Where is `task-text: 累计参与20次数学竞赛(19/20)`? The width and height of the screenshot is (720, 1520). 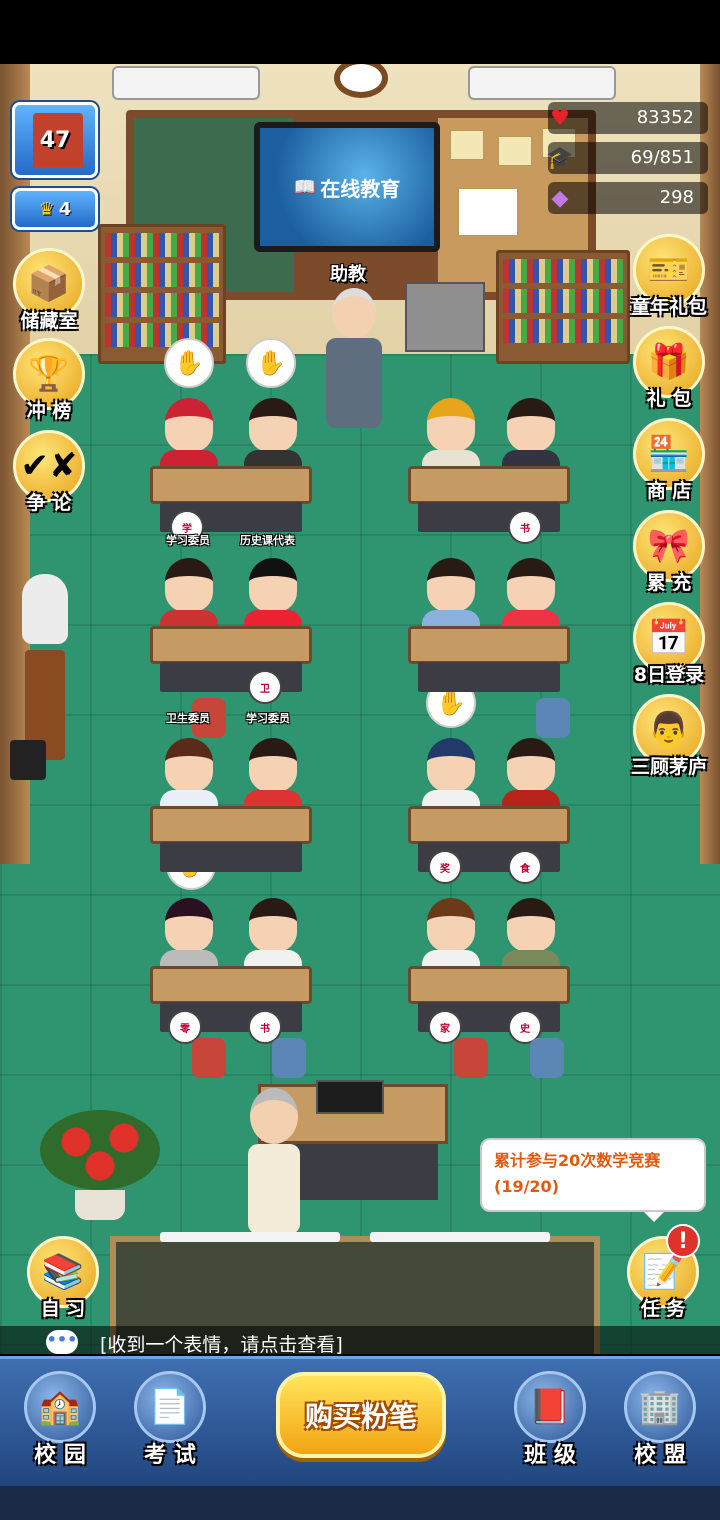
task-text: 累计参与20次数学竞赛(19/20) is located at coordinates (577, 1173).